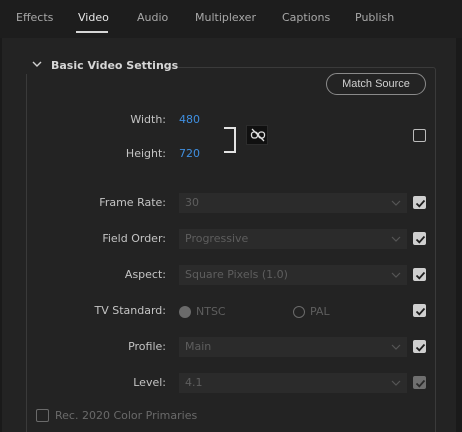 This screenshot has height=432, width=462. Describe the element at coordinates (126, 415) in the screenshot. I see `rec2020-label: Rec. 2020 Color Primaries` at that location.